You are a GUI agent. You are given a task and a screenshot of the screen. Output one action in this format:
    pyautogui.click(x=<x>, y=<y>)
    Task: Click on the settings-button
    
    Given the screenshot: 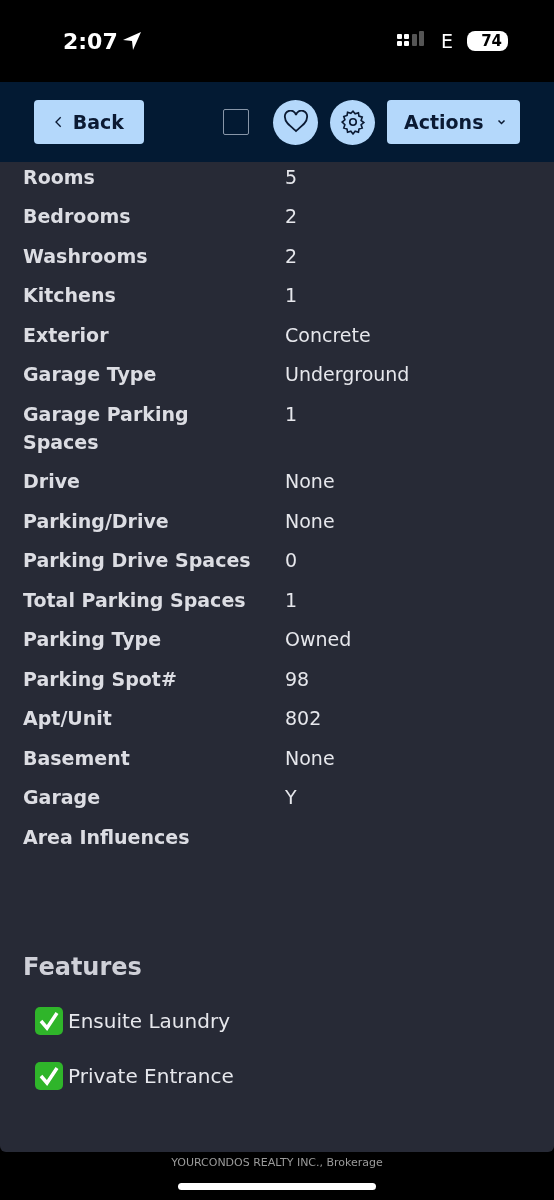 What is the action you would take?
    pyautogui.click(x=352, y=122)
    